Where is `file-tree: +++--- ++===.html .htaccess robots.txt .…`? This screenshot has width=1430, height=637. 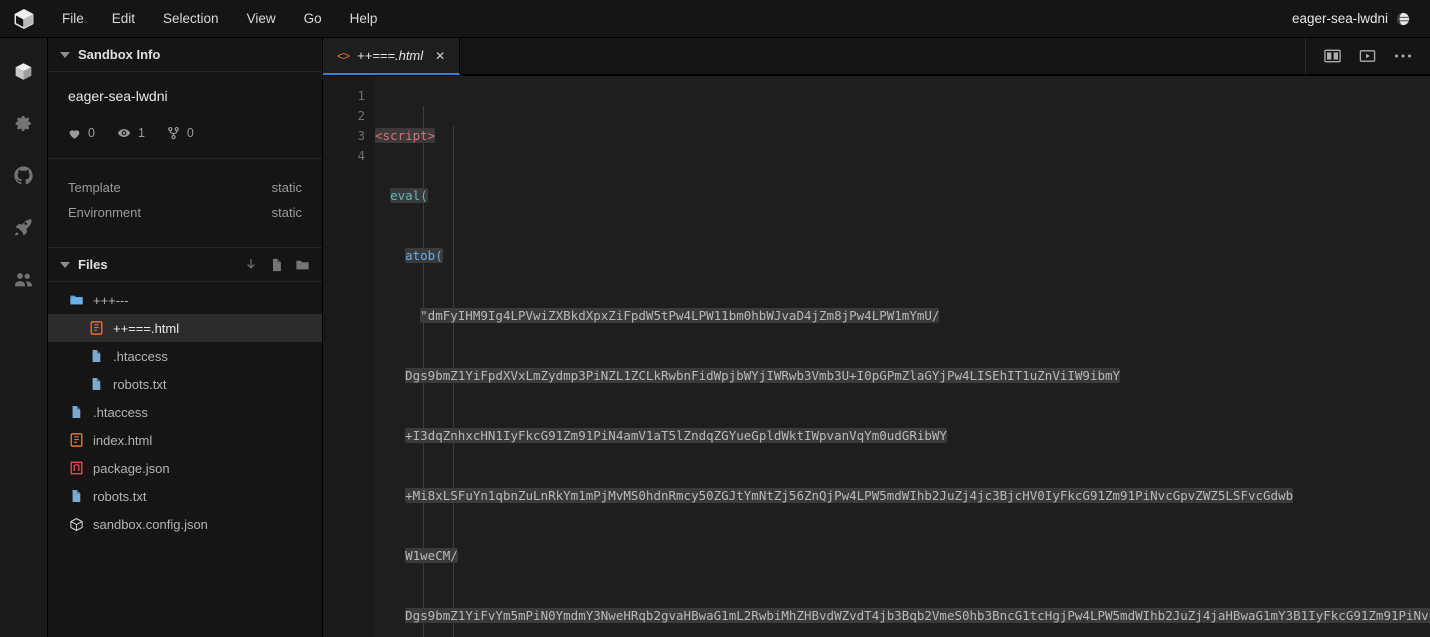 file-tree: +++--- ++===.html .htaccess robots.txt .… is located at coordinates (185, 459).